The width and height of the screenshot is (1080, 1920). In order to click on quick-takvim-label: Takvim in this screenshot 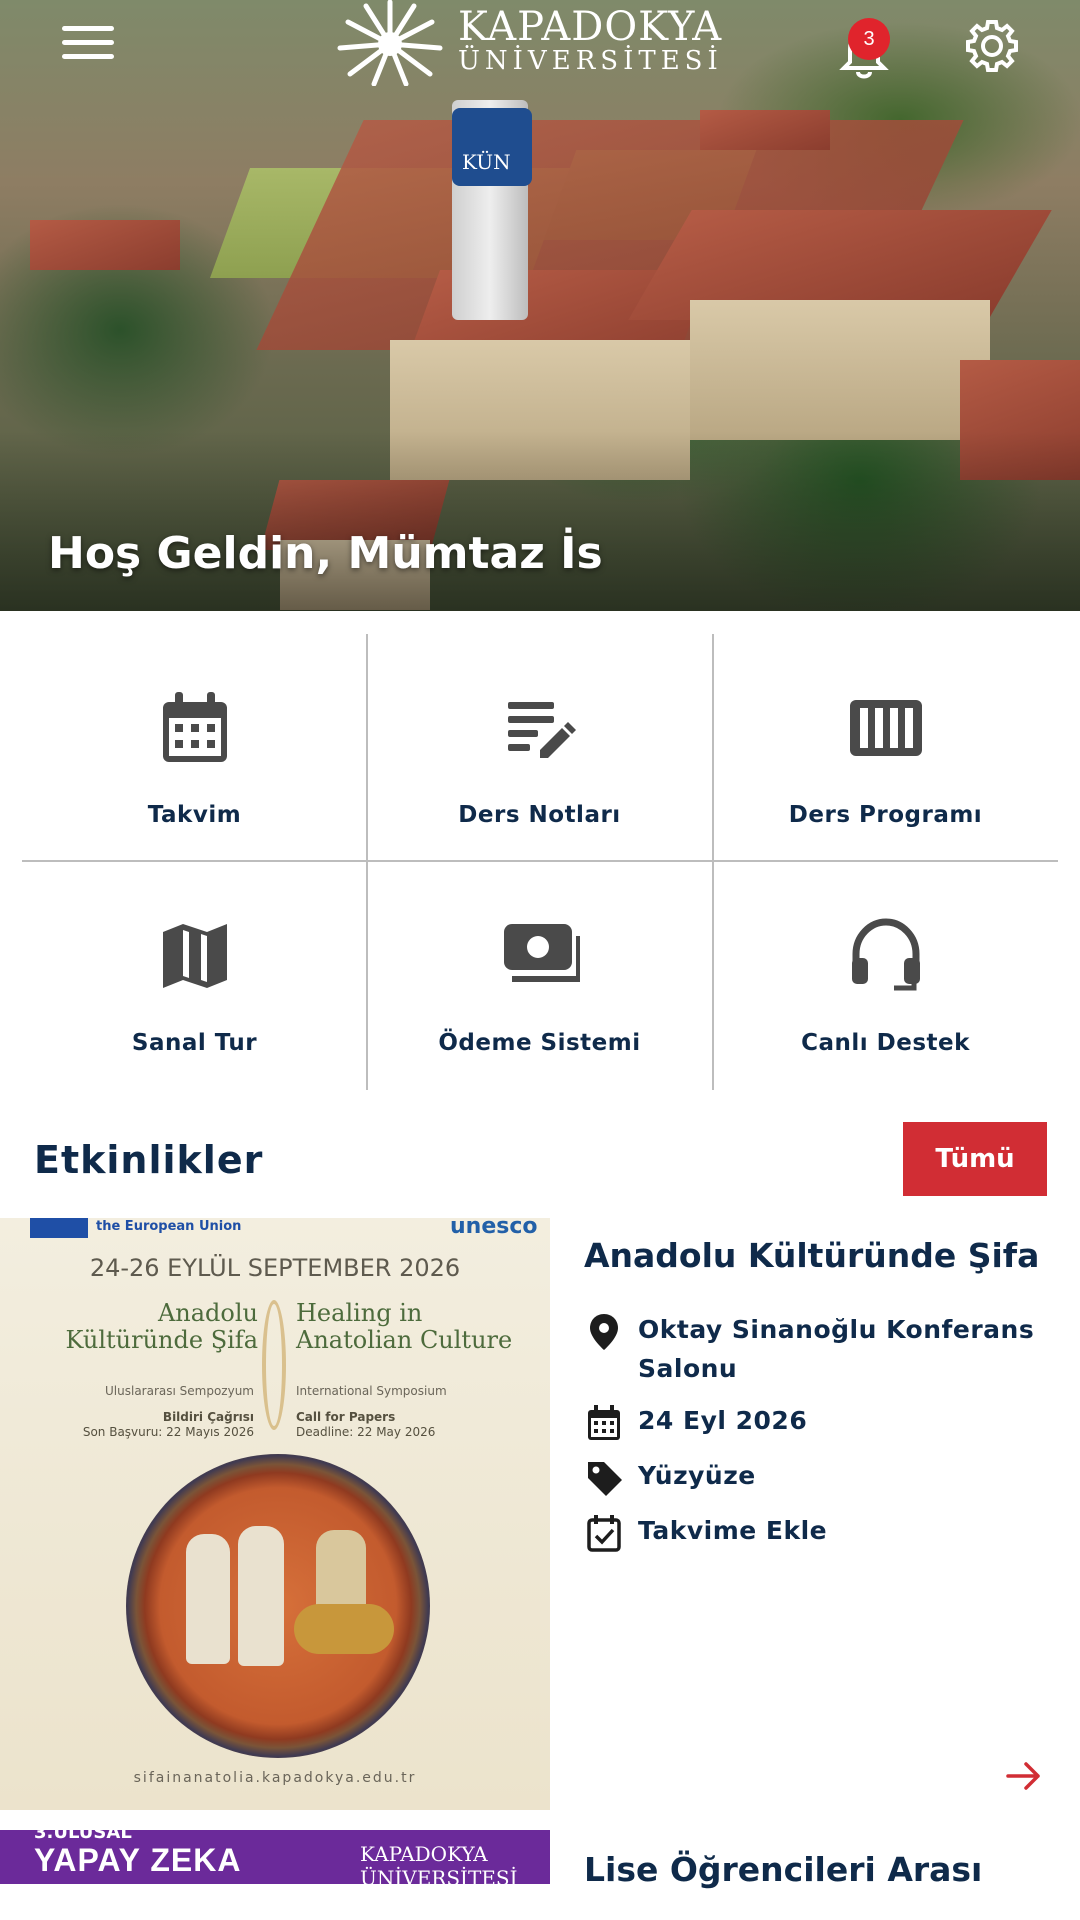, I will do `click(194, 815)`.